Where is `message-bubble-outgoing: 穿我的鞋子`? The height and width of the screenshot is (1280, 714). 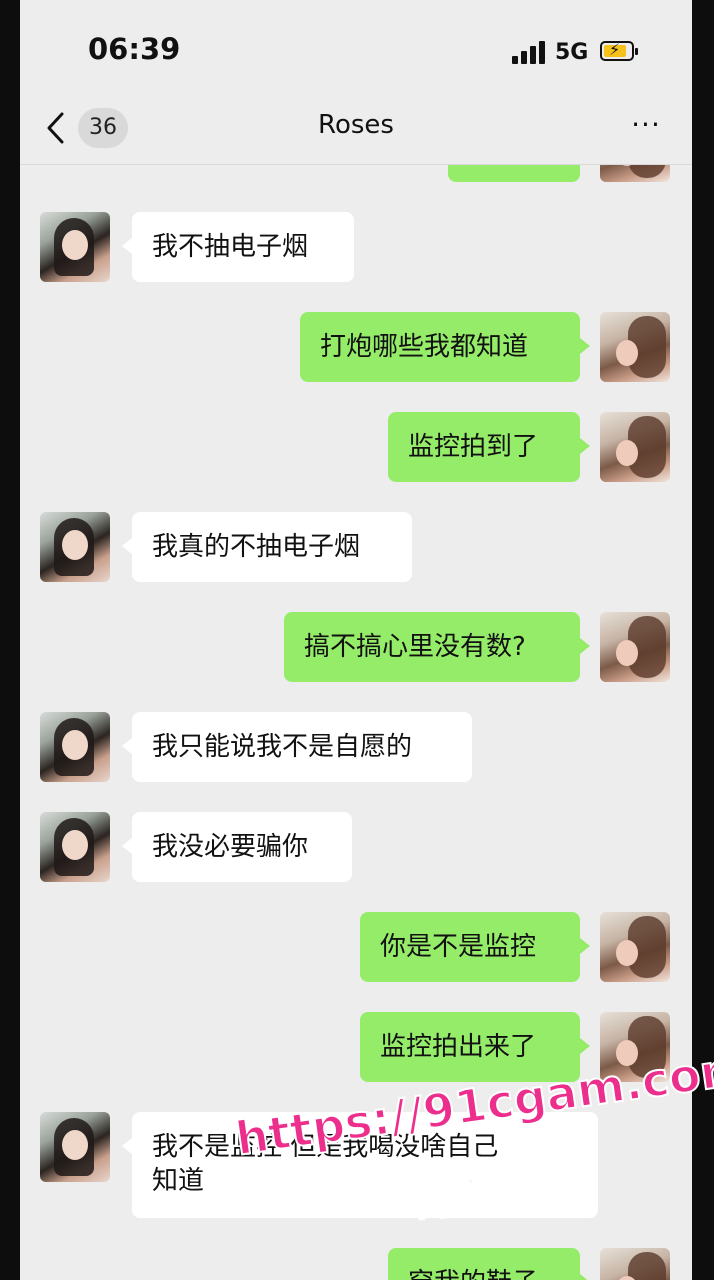
message-bubble-outgoing: 穿我的鞋子 is located at coordinates (489, 1264).